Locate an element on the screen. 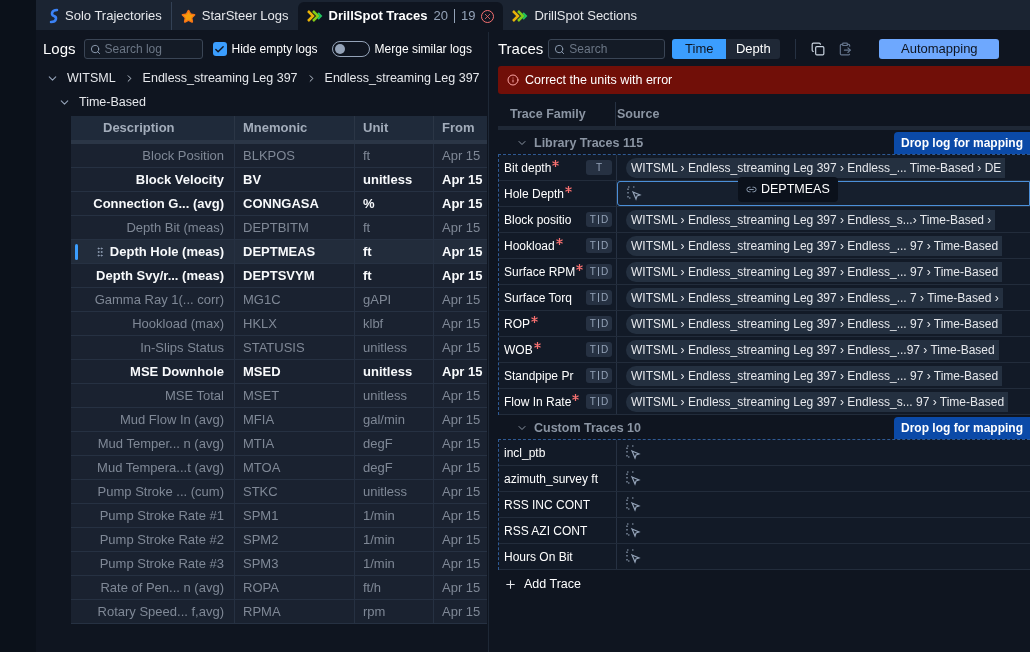 Image resolution: width=1030 pixels, height=652 pixels. table-cell-text: Rotary Speed... f,avg) is located at coordinates (160, 611).